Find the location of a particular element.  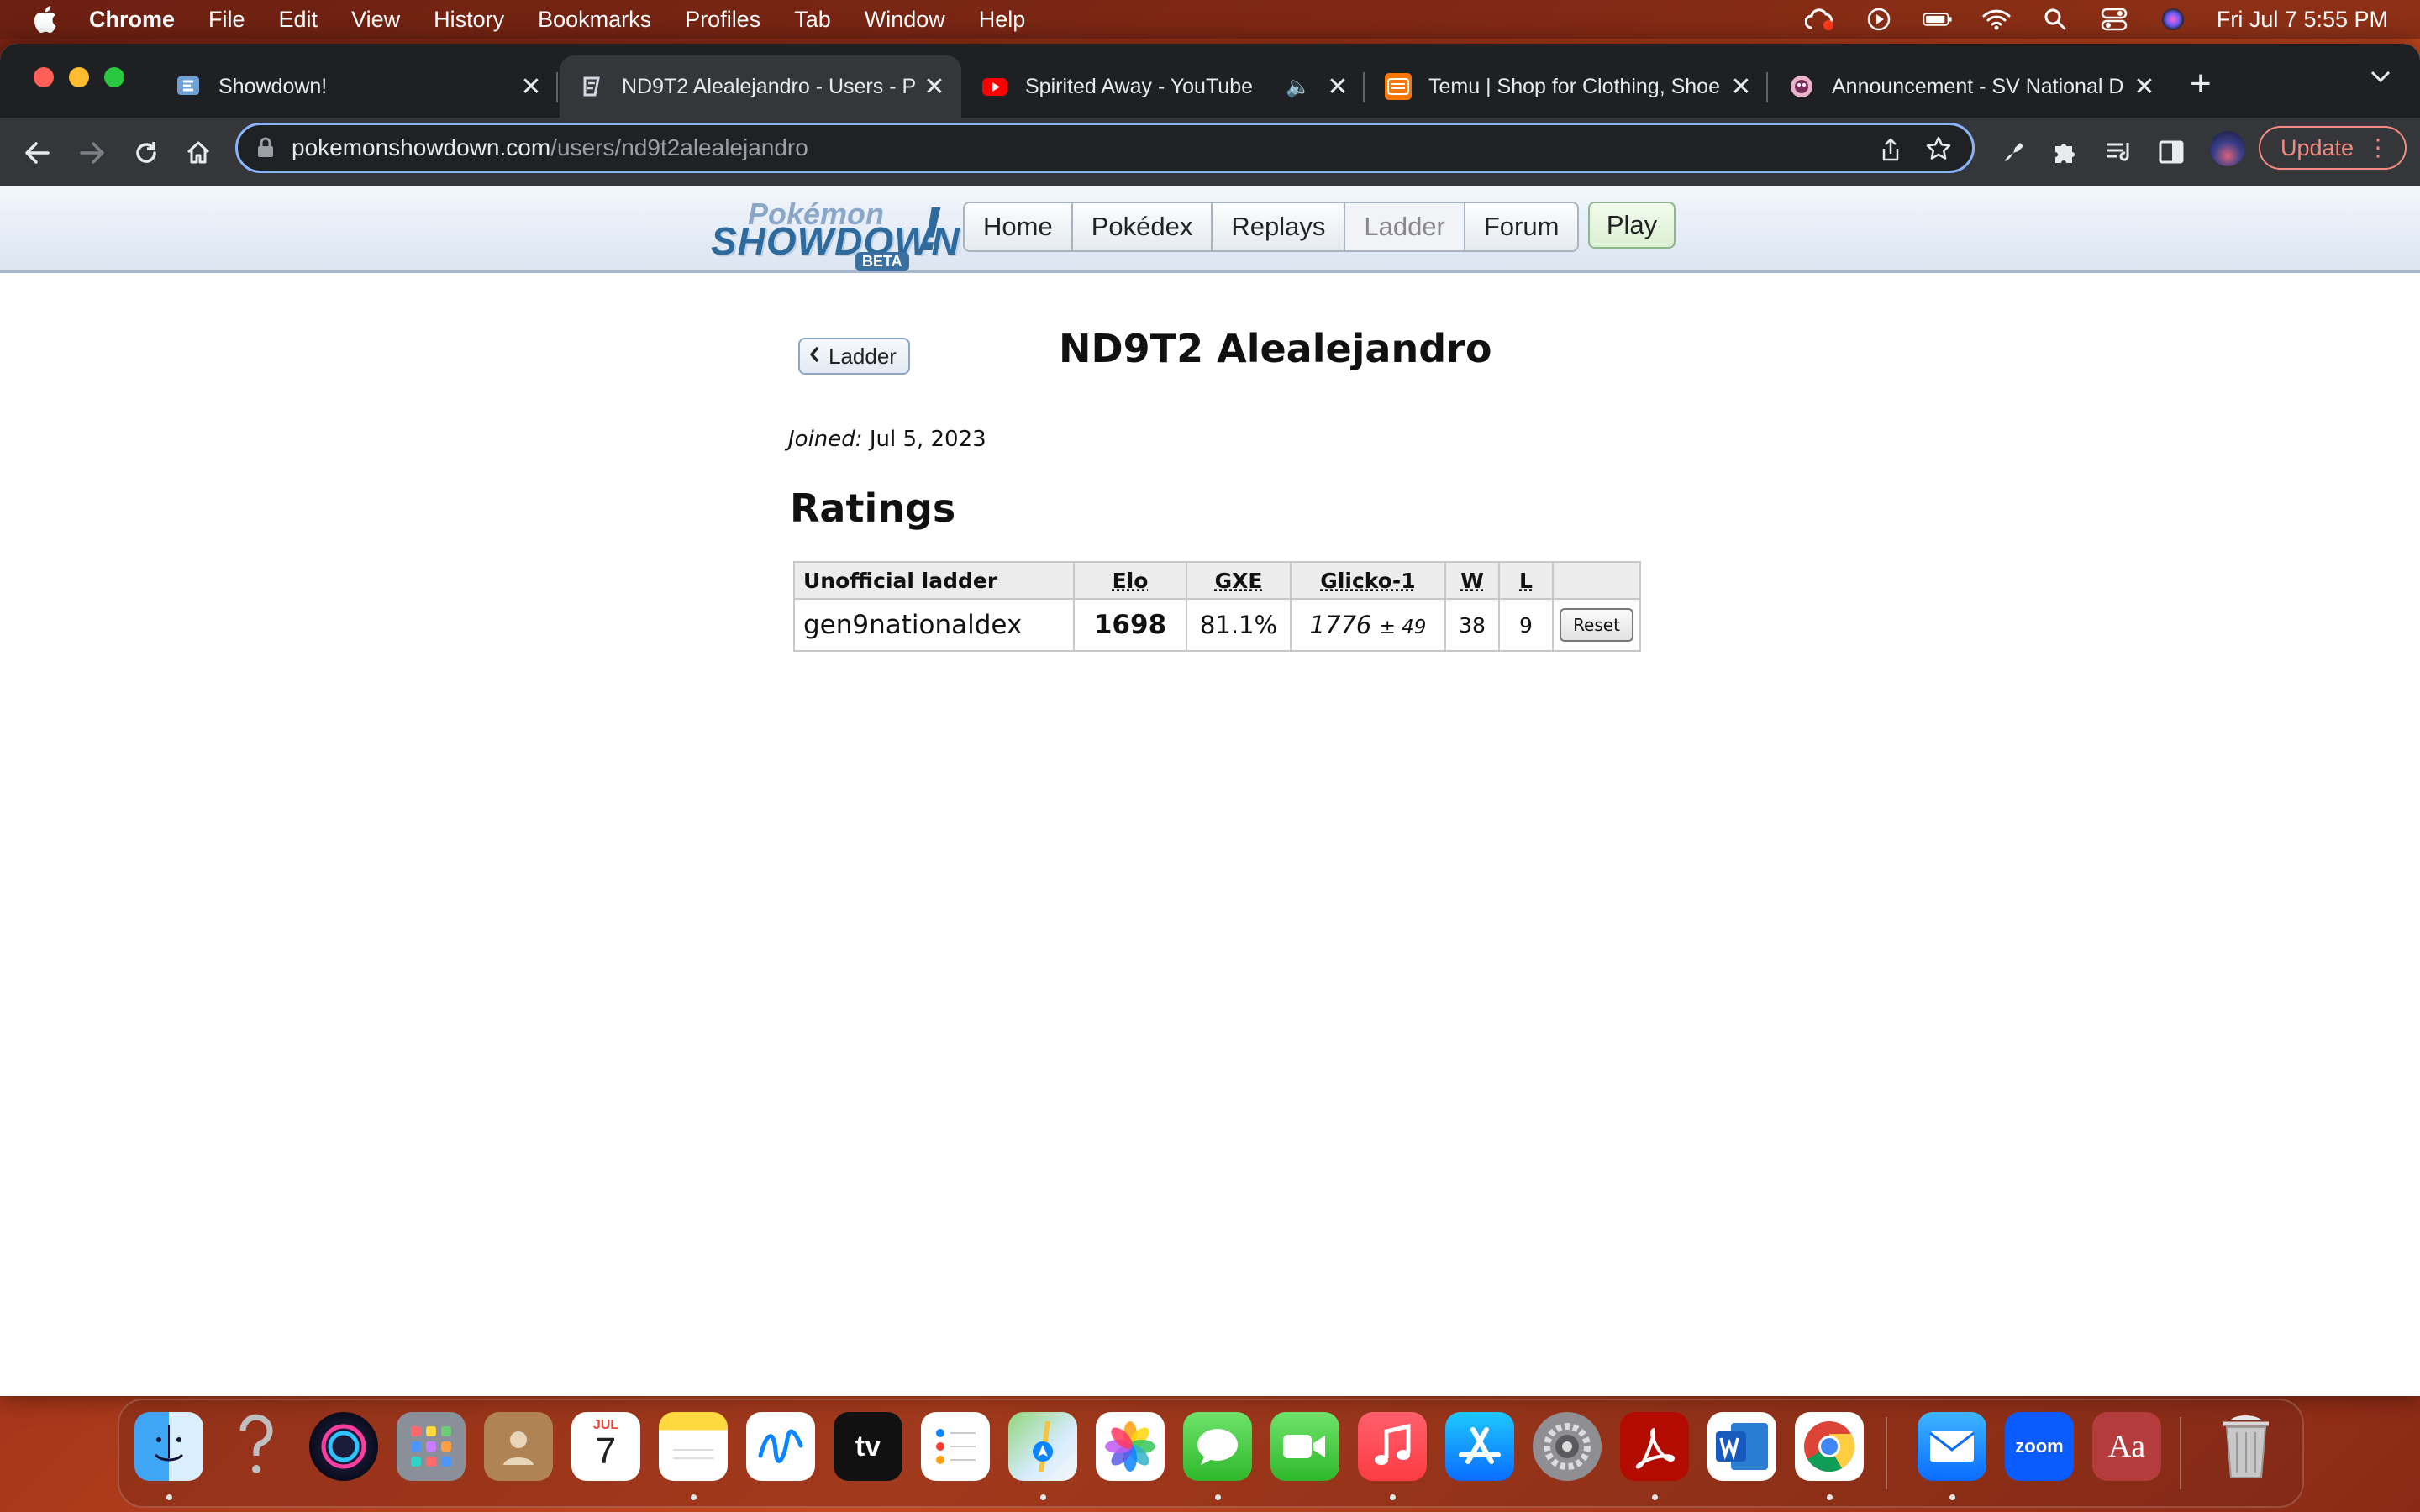

tab-separator is located at coordinates (557, 87).